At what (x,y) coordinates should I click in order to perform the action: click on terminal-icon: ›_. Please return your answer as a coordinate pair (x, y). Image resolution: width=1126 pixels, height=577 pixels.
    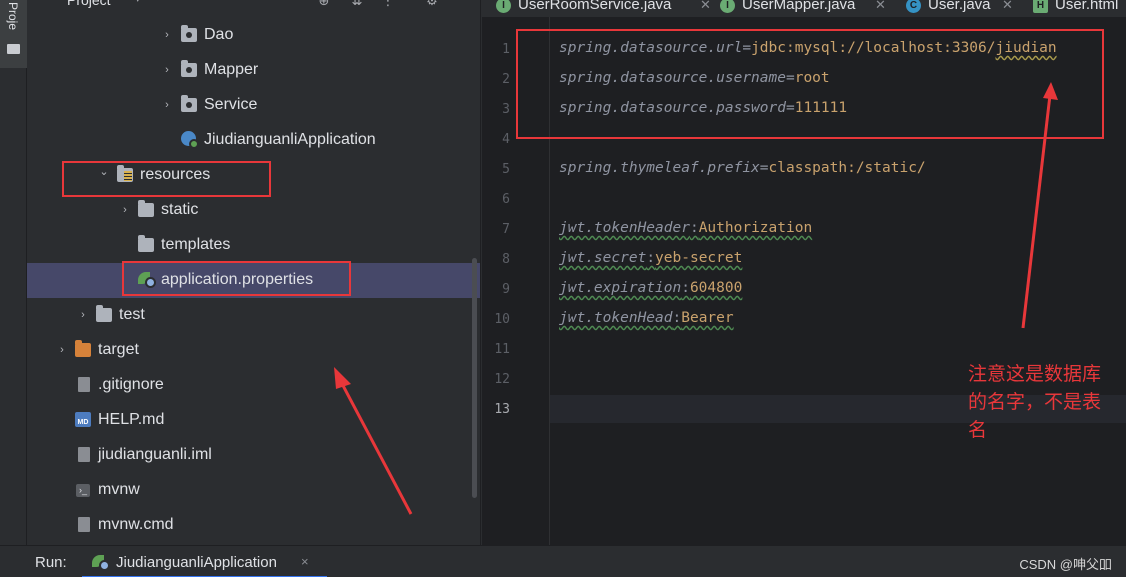
    Looking at the image, I should click on (83, 490).